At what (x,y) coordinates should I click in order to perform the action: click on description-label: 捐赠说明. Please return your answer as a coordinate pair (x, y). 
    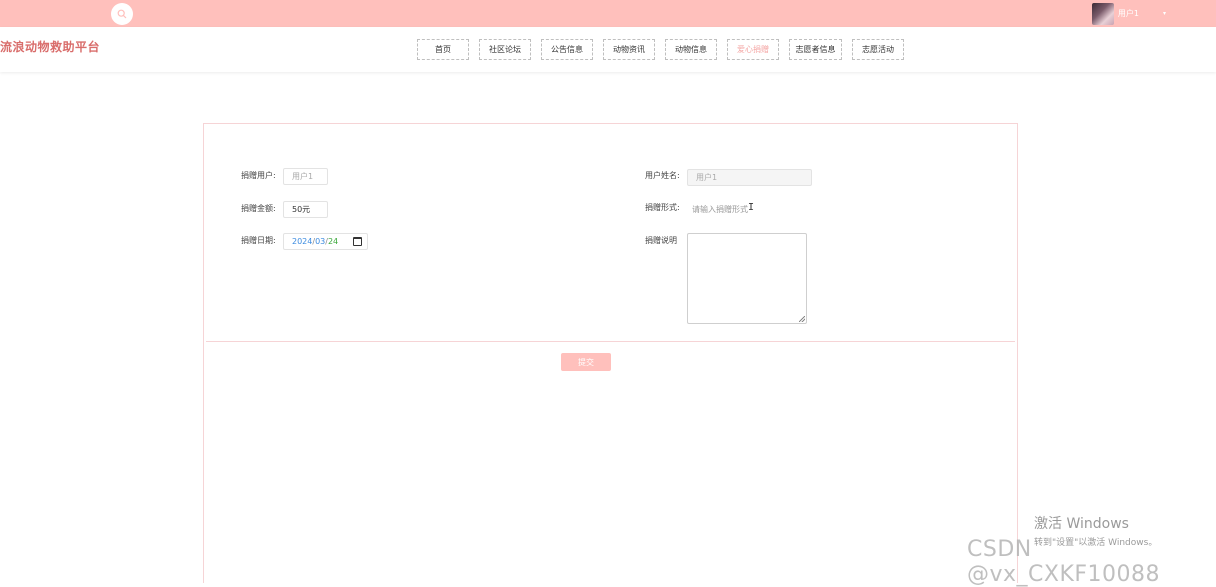
    Looking at the image, I should click on (661, 240).